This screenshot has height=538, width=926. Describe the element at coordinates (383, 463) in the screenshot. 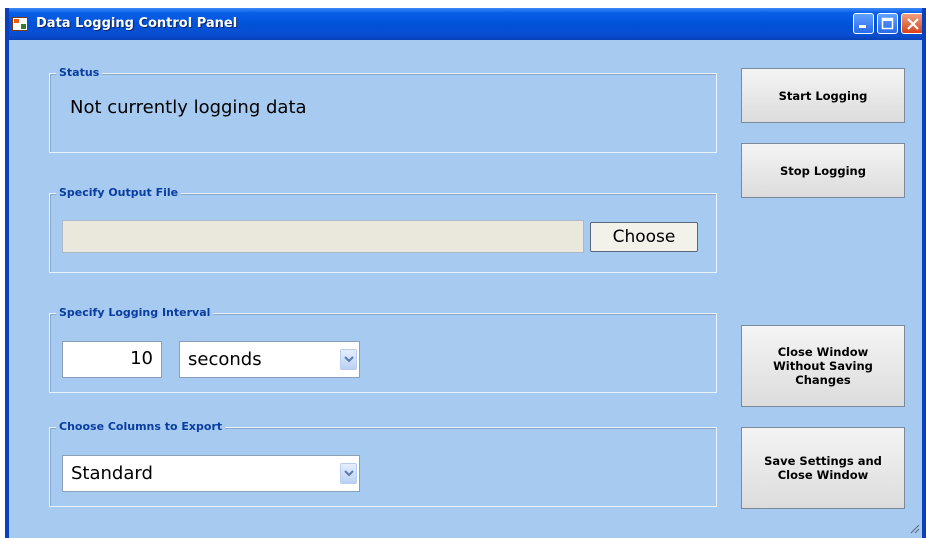

I see `export-columns-group: Choose Columns to Export Standard` at that location.